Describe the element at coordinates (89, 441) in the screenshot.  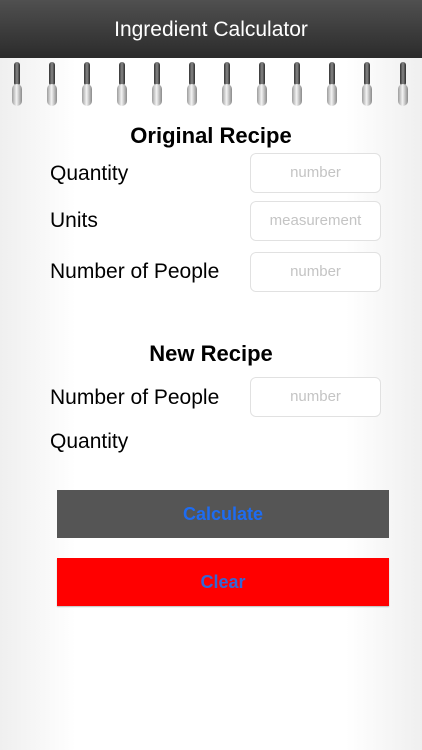
I see `new-quantity-label: Quantity` at that location.